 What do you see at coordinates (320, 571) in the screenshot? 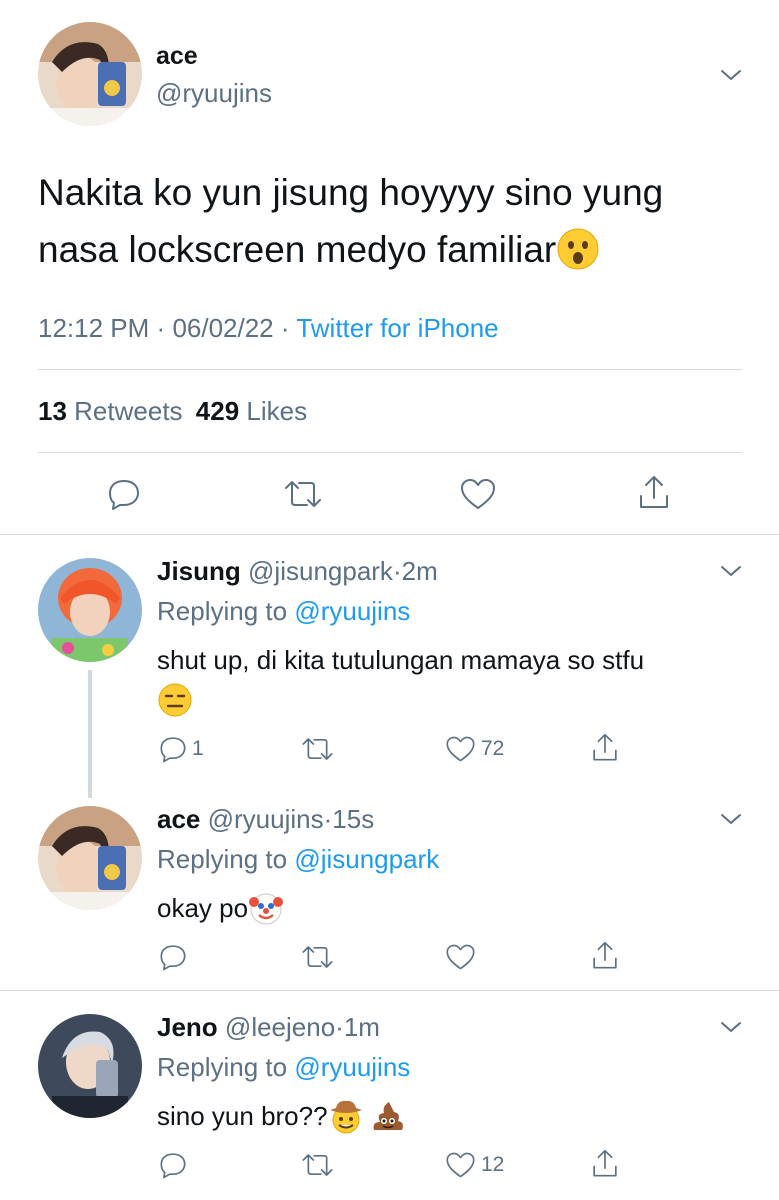
I see `author-handle: @jisungpark` at bounding box center [320, 571].